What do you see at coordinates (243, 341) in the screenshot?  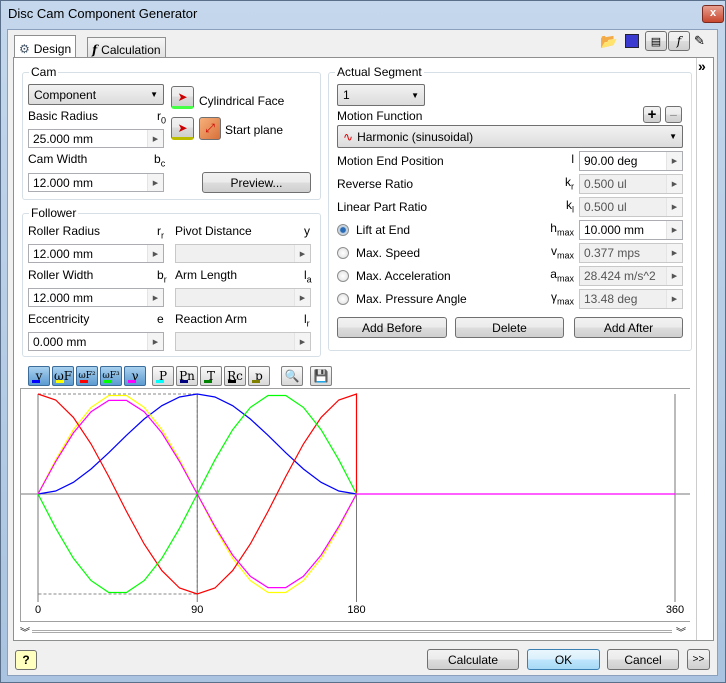 I see `reaction-arm-input: ▶` at bounding box center [243, 341].